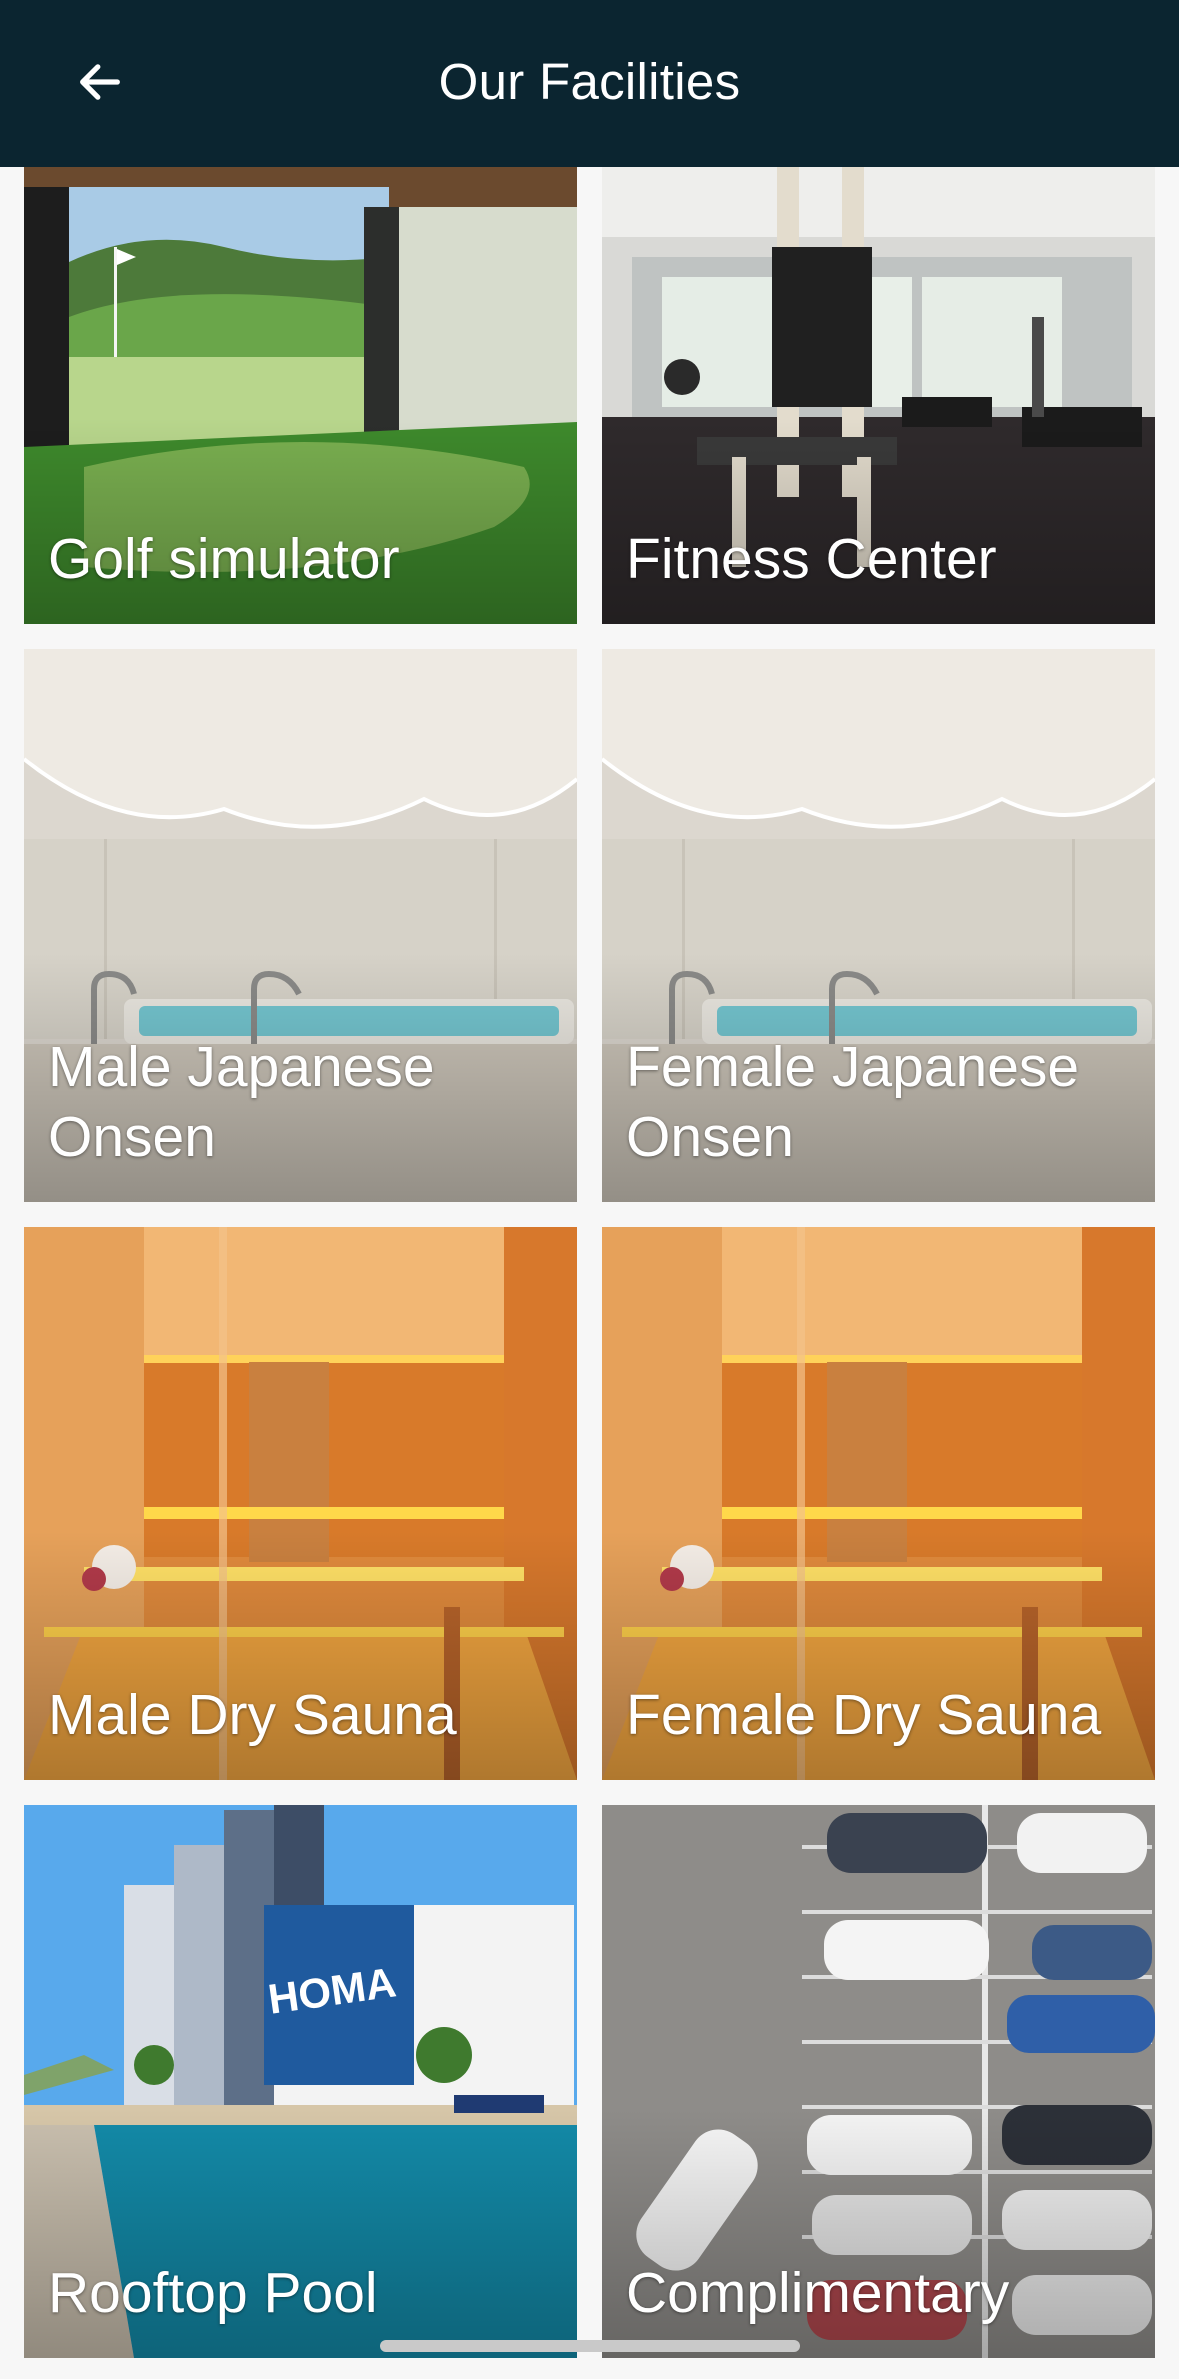 This screenshot has width=1179, height=2379. Describe the element at coordinates (878, 925) in the screenshot. I see `facility-card-female-japanese-onsen: Female Japanese Onsen` at that location.